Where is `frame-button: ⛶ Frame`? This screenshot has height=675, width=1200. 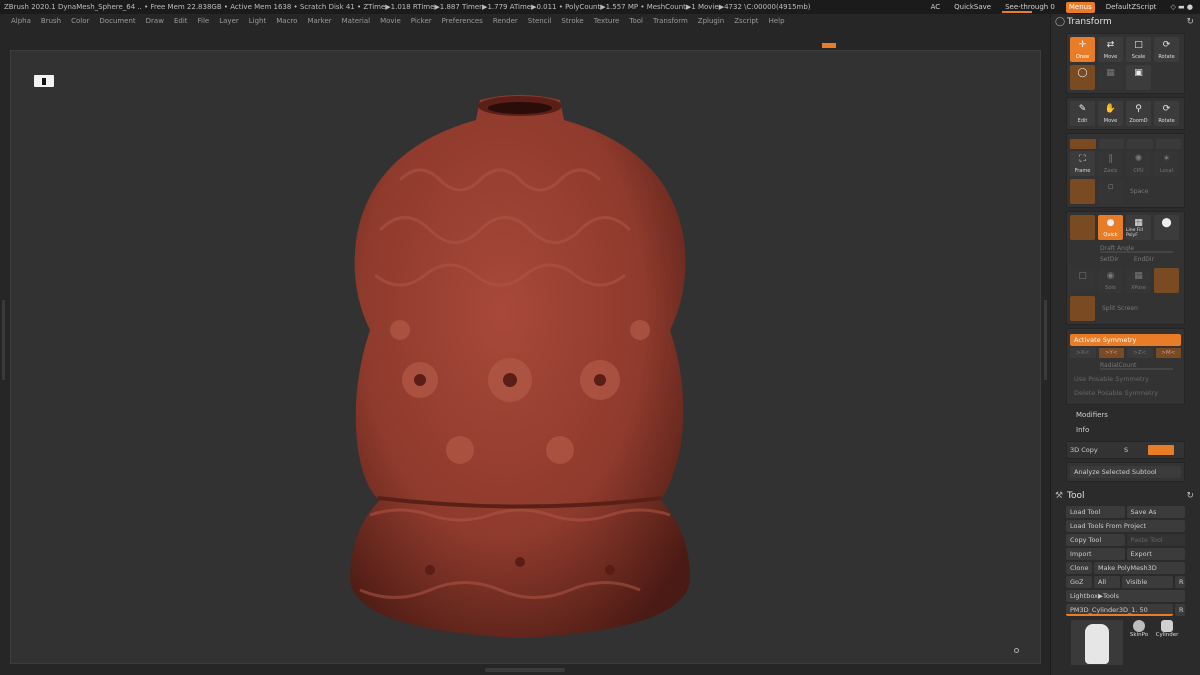 frame-button: ⛶ Frame is located at coordinates (1082, 163).